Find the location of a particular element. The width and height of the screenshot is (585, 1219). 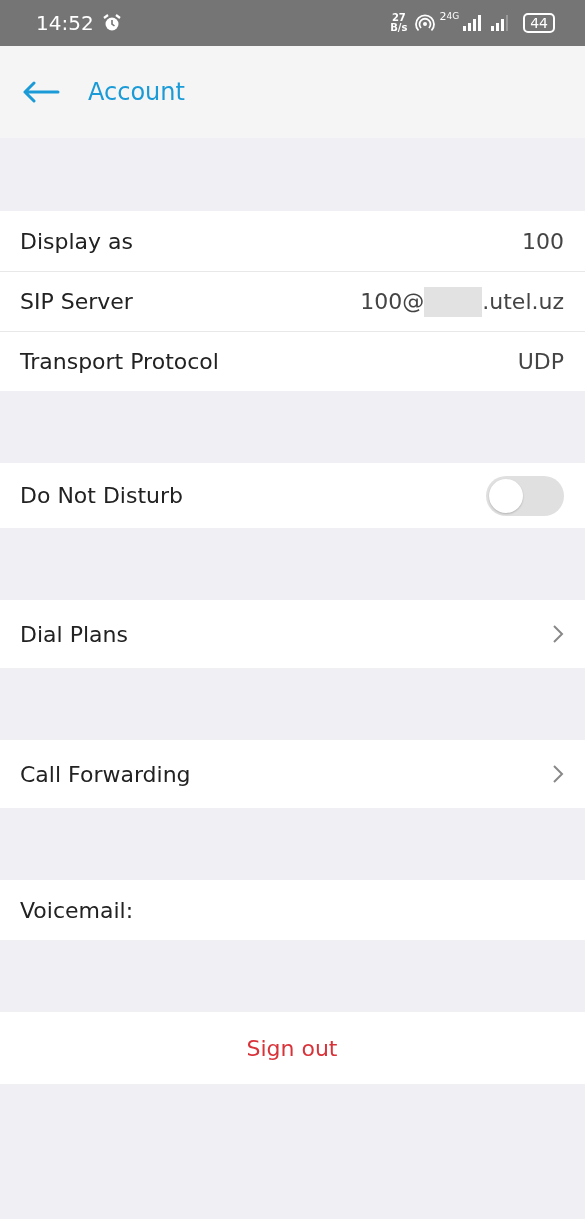

setting-label: Do Not Disturb is located at coordinates (102, 495).